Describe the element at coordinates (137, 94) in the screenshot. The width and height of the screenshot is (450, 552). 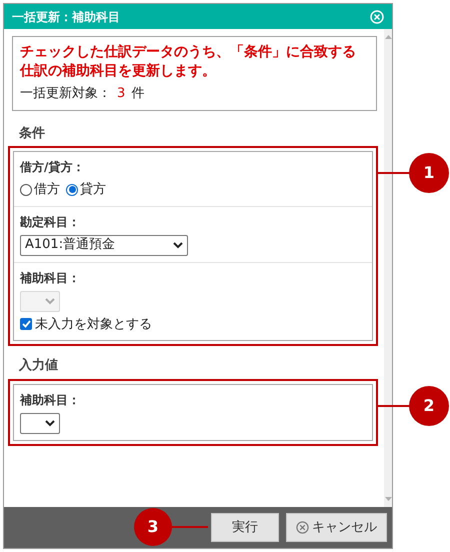
I see `count-unit: 件` at that location.